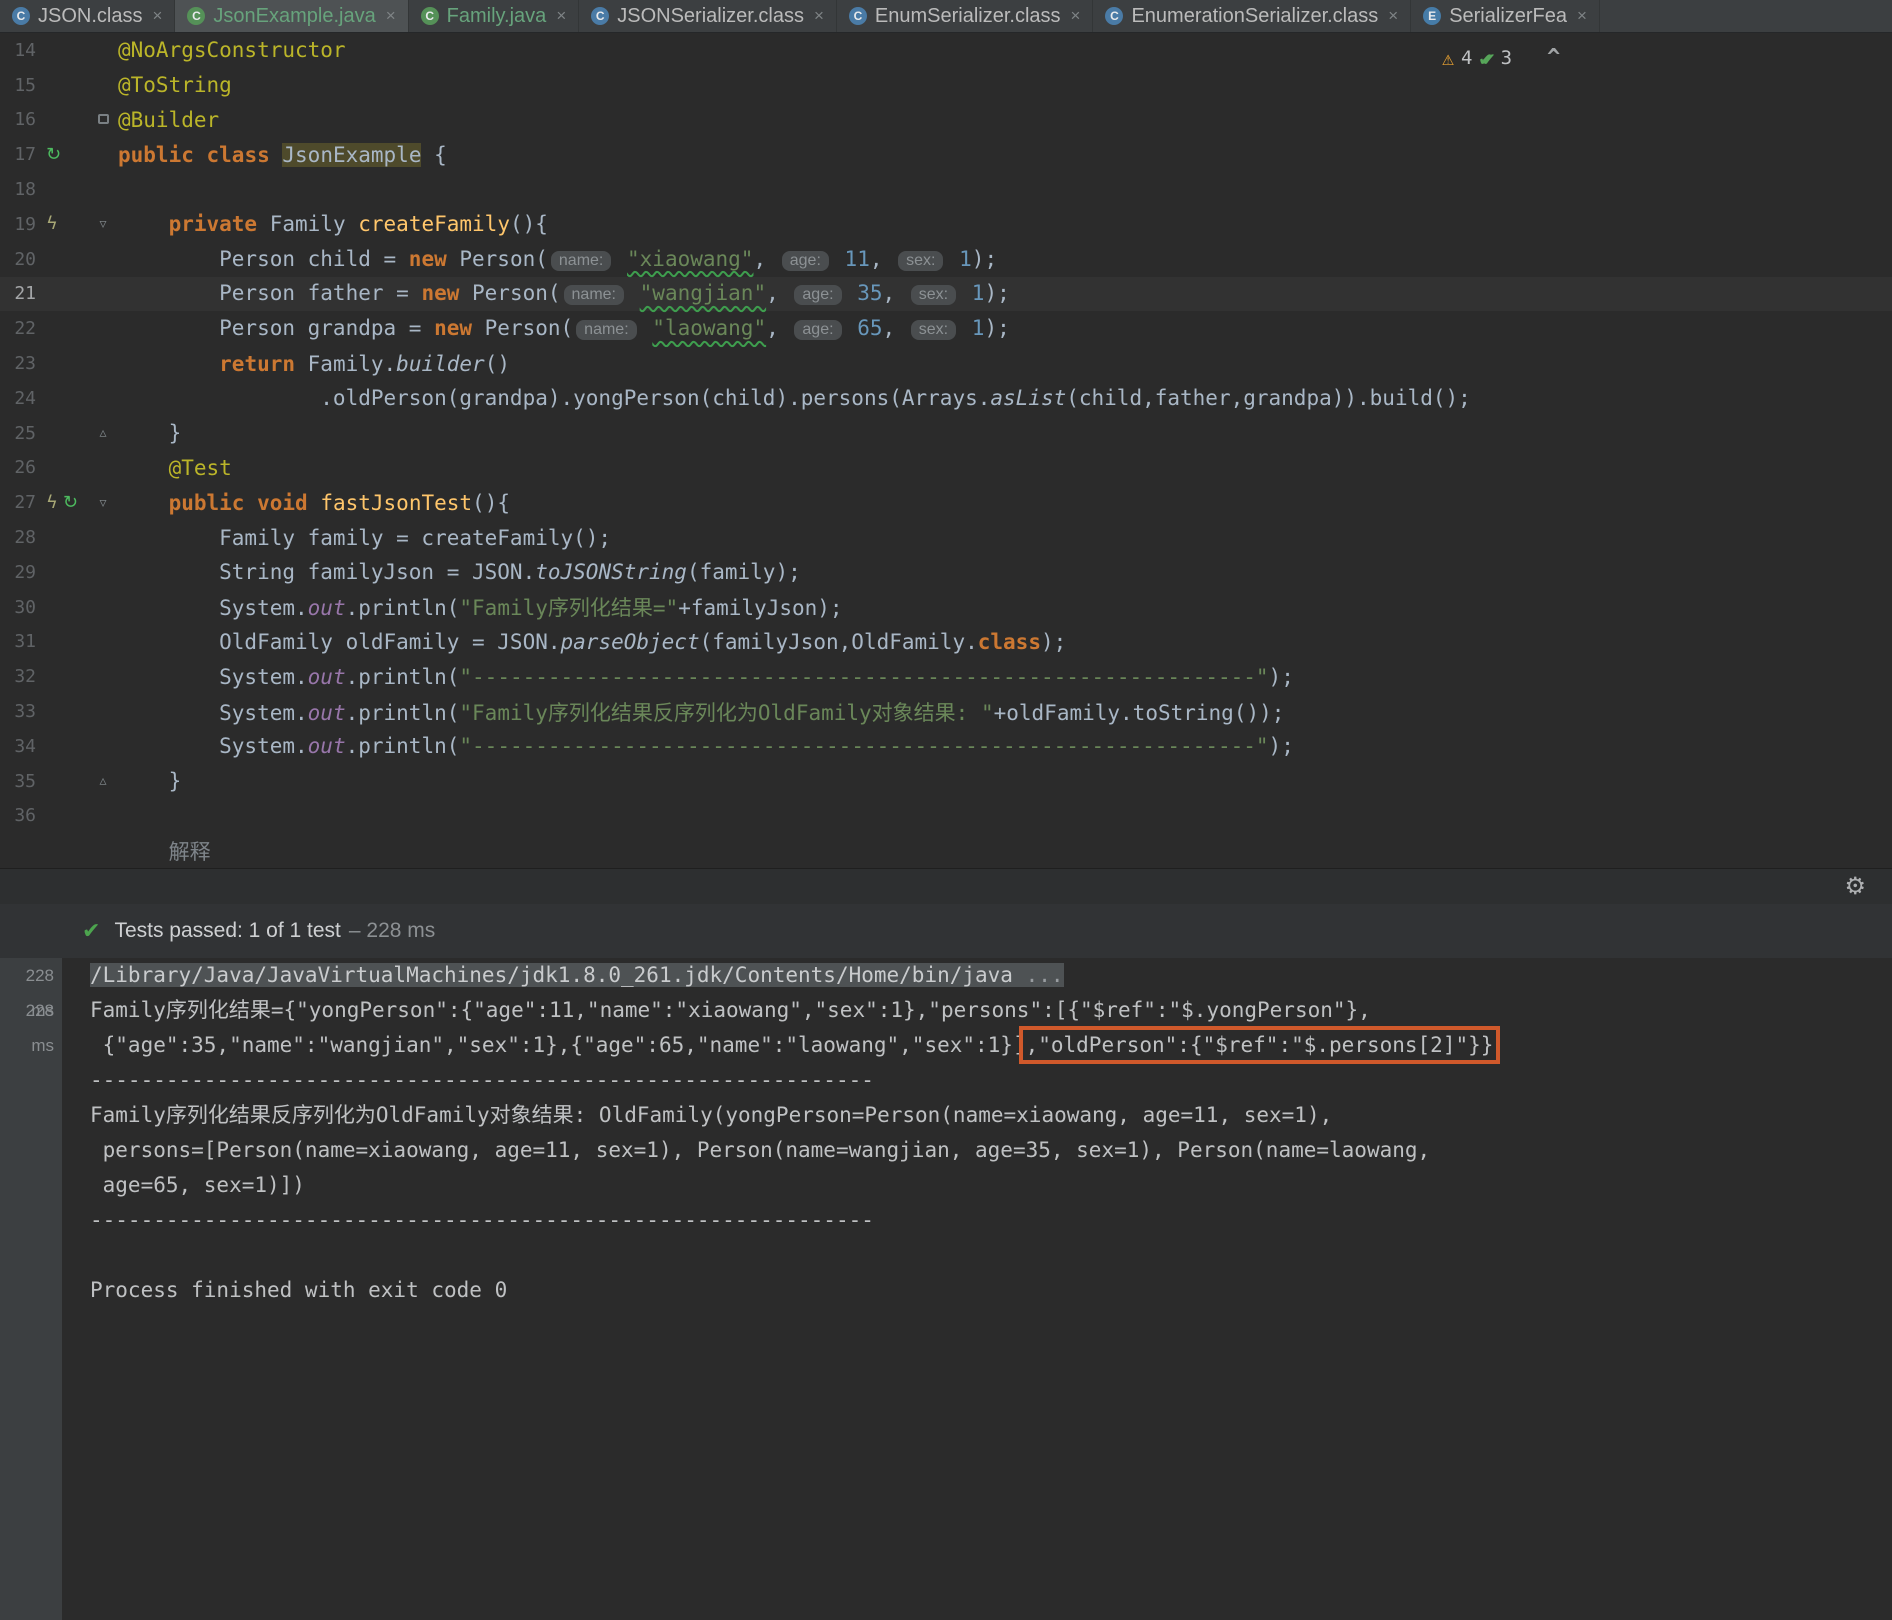 The width and height of the screenshot is (1892, 1620). What do you see at coordinates (946, 224) in the screenshot?
I see `code-line-19: 19 ϟ ▿ private Family createFamily(){` at bounding box center [946, 224].